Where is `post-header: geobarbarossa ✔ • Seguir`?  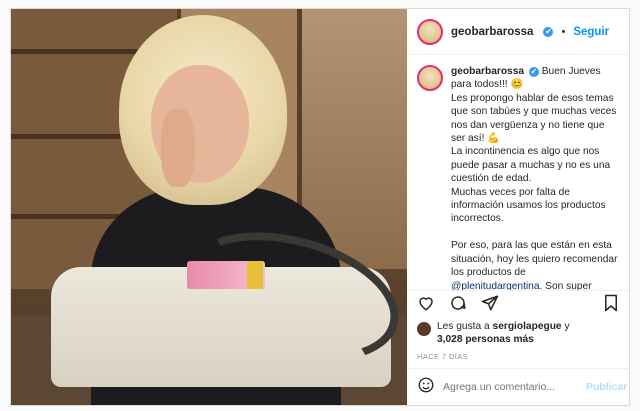 post-header: geobarbarossa ✔ • Seguir is located at coordinates (518, 32).